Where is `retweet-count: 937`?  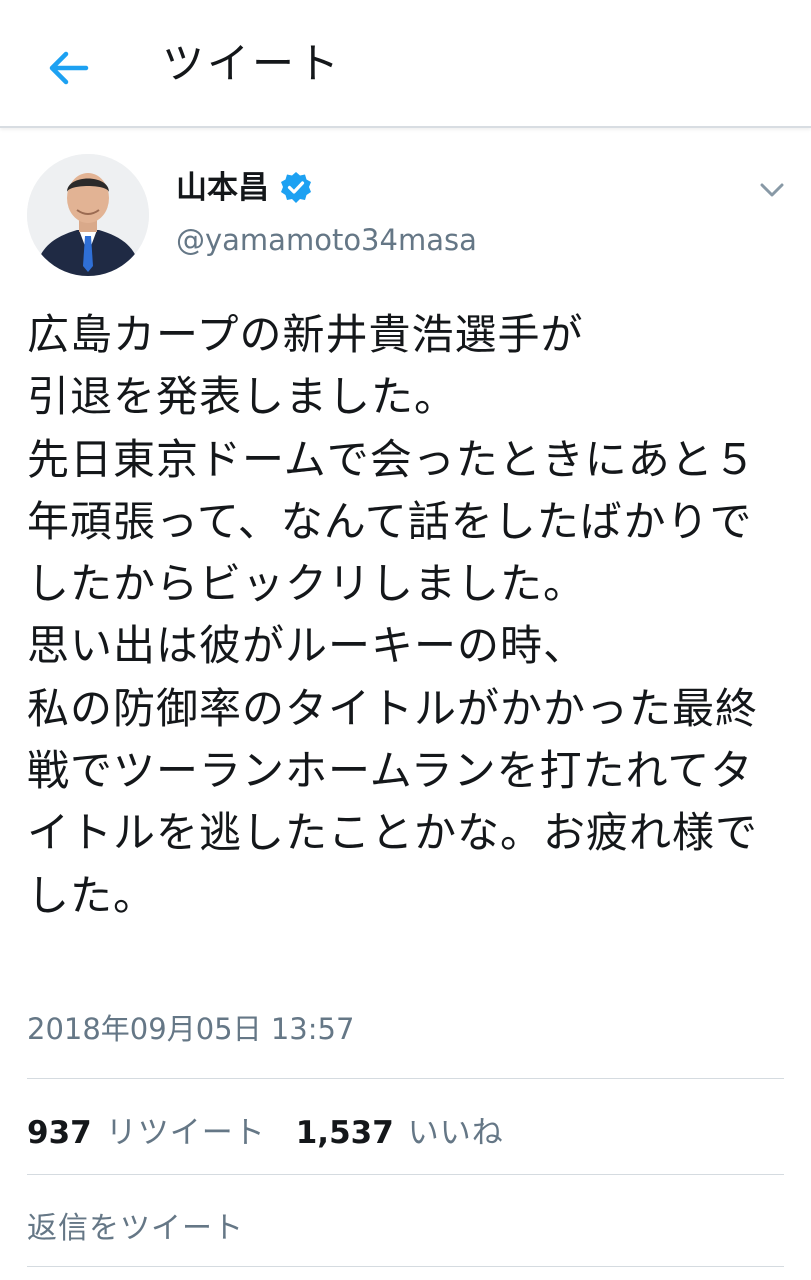 retweet-count: 937 is located at coordinates (59, 1132).